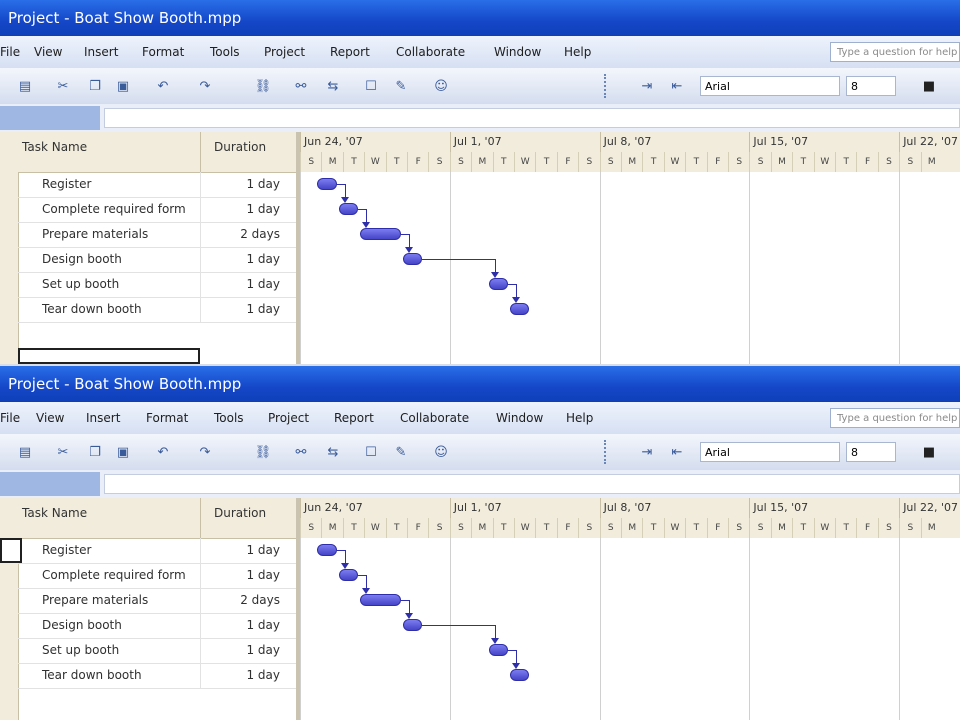 This screenshot has width=960, height=720. I want to click on menu-collaborate: Collaborate, so click(430, 52).